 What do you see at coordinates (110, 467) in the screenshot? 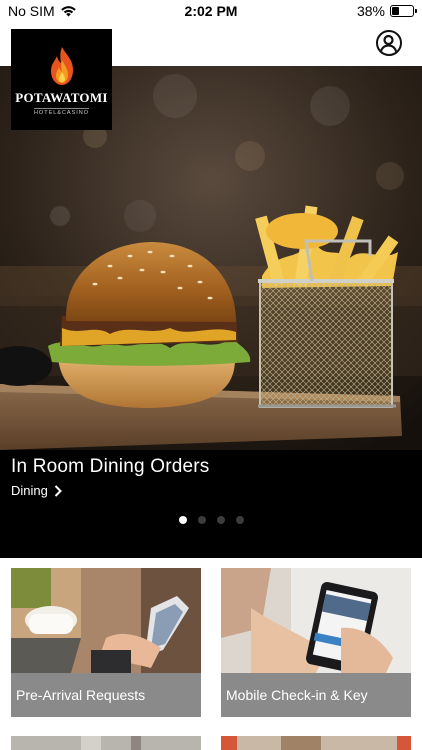
I see `hero-title: In Room Dining Orders` at bounding box center [110, 467].